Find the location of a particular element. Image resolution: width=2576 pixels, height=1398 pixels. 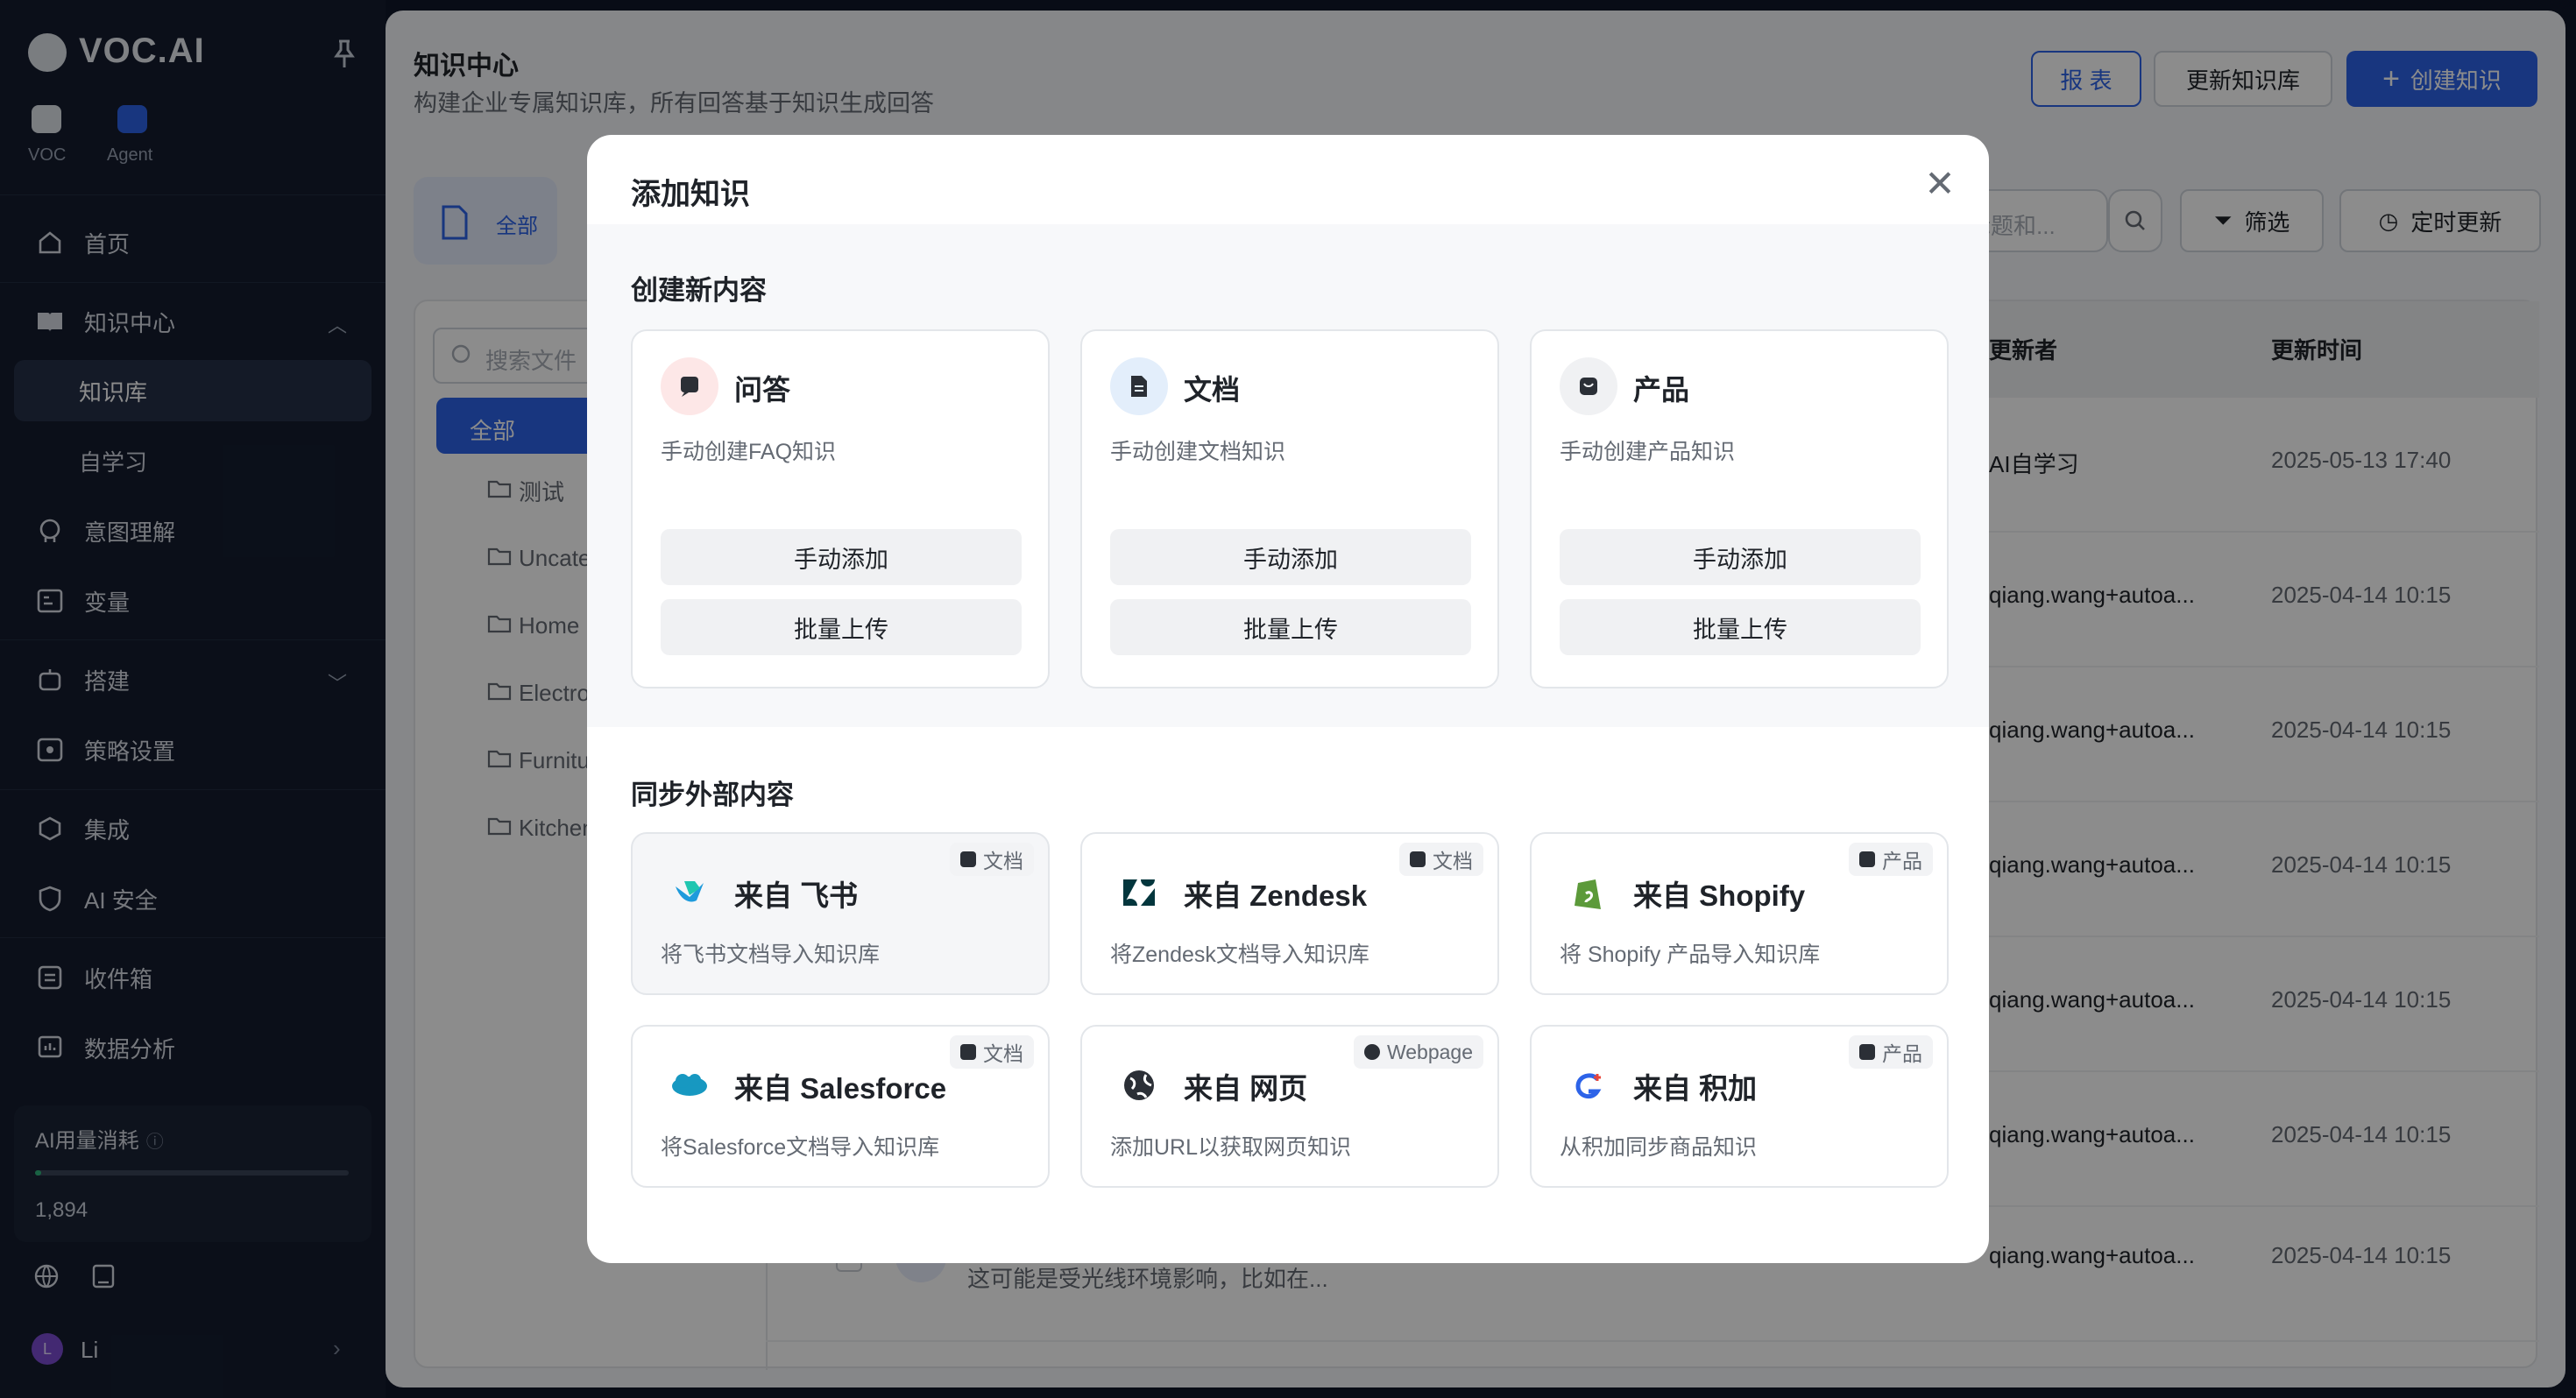

shopify-icon is located at coordinates (1588, 892).